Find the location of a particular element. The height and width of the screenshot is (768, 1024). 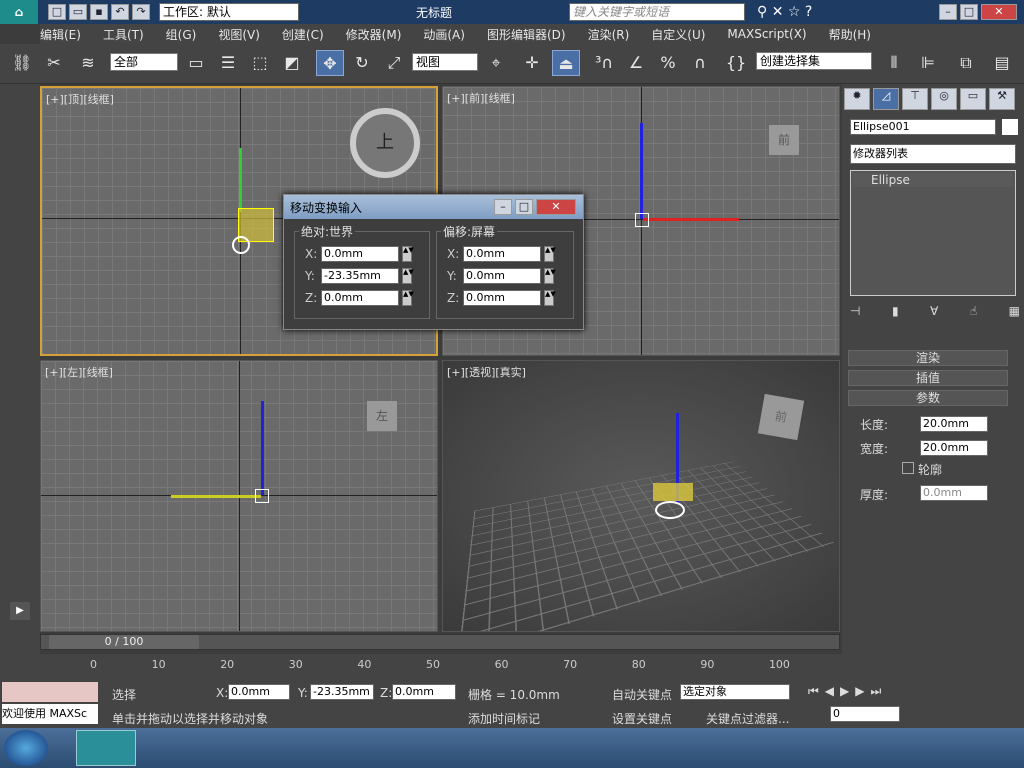

bind-spacewarp-icon: ≋ is located at coordinates (88, 63).